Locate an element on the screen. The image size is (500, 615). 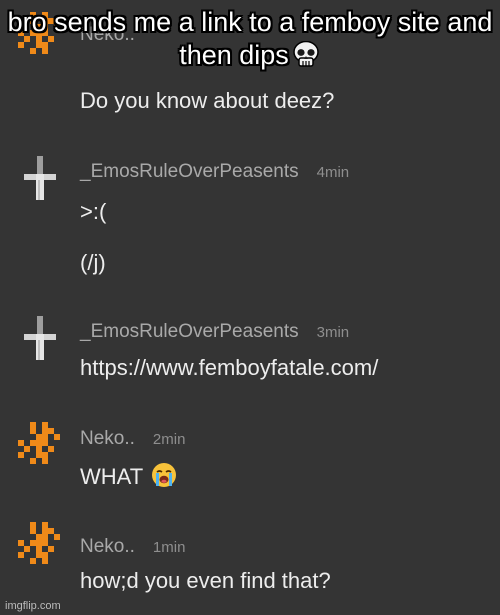
message-text: WHAT is located at coordinates (128, 476).